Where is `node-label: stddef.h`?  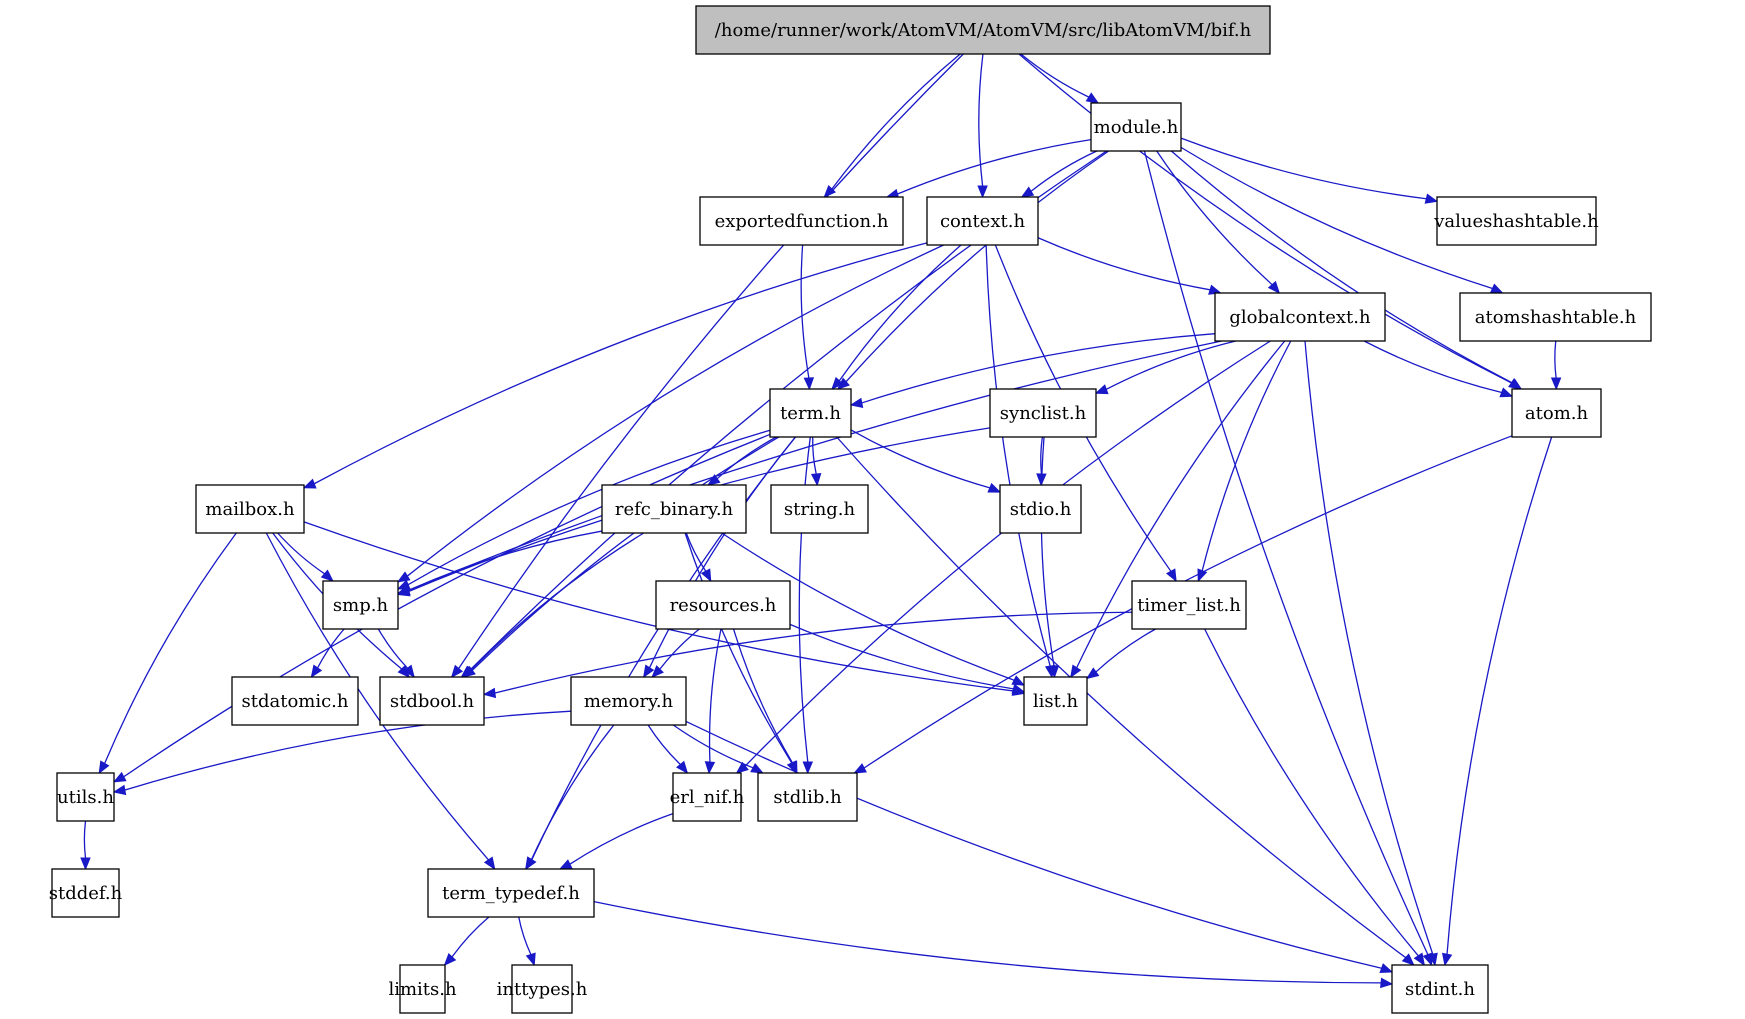 node-label: stddef.h is located at coordinates (86, 893).